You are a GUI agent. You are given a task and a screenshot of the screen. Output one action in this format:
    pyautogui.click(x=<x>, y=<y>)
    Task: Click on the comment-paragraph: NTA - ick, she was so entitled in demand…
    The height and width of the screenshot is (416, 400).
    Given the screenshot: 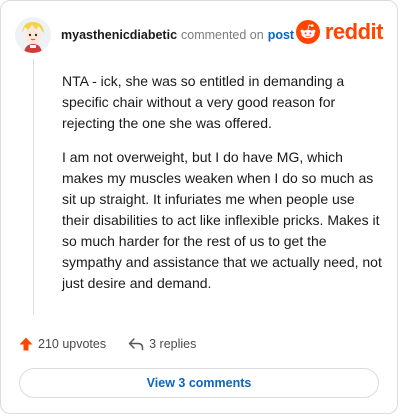 What is the action you would take?
    pyautogui.click(x=203, y=102)
    